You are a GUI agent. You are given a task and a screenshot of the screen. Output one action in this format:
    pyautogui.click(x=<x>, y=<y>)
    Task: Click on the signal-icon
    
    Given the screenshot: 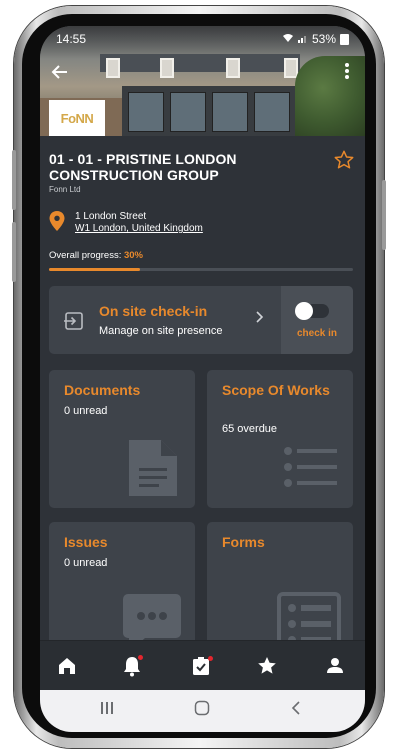 What is the action you would take?
    pyautogui.click(x=302, y=39)
    